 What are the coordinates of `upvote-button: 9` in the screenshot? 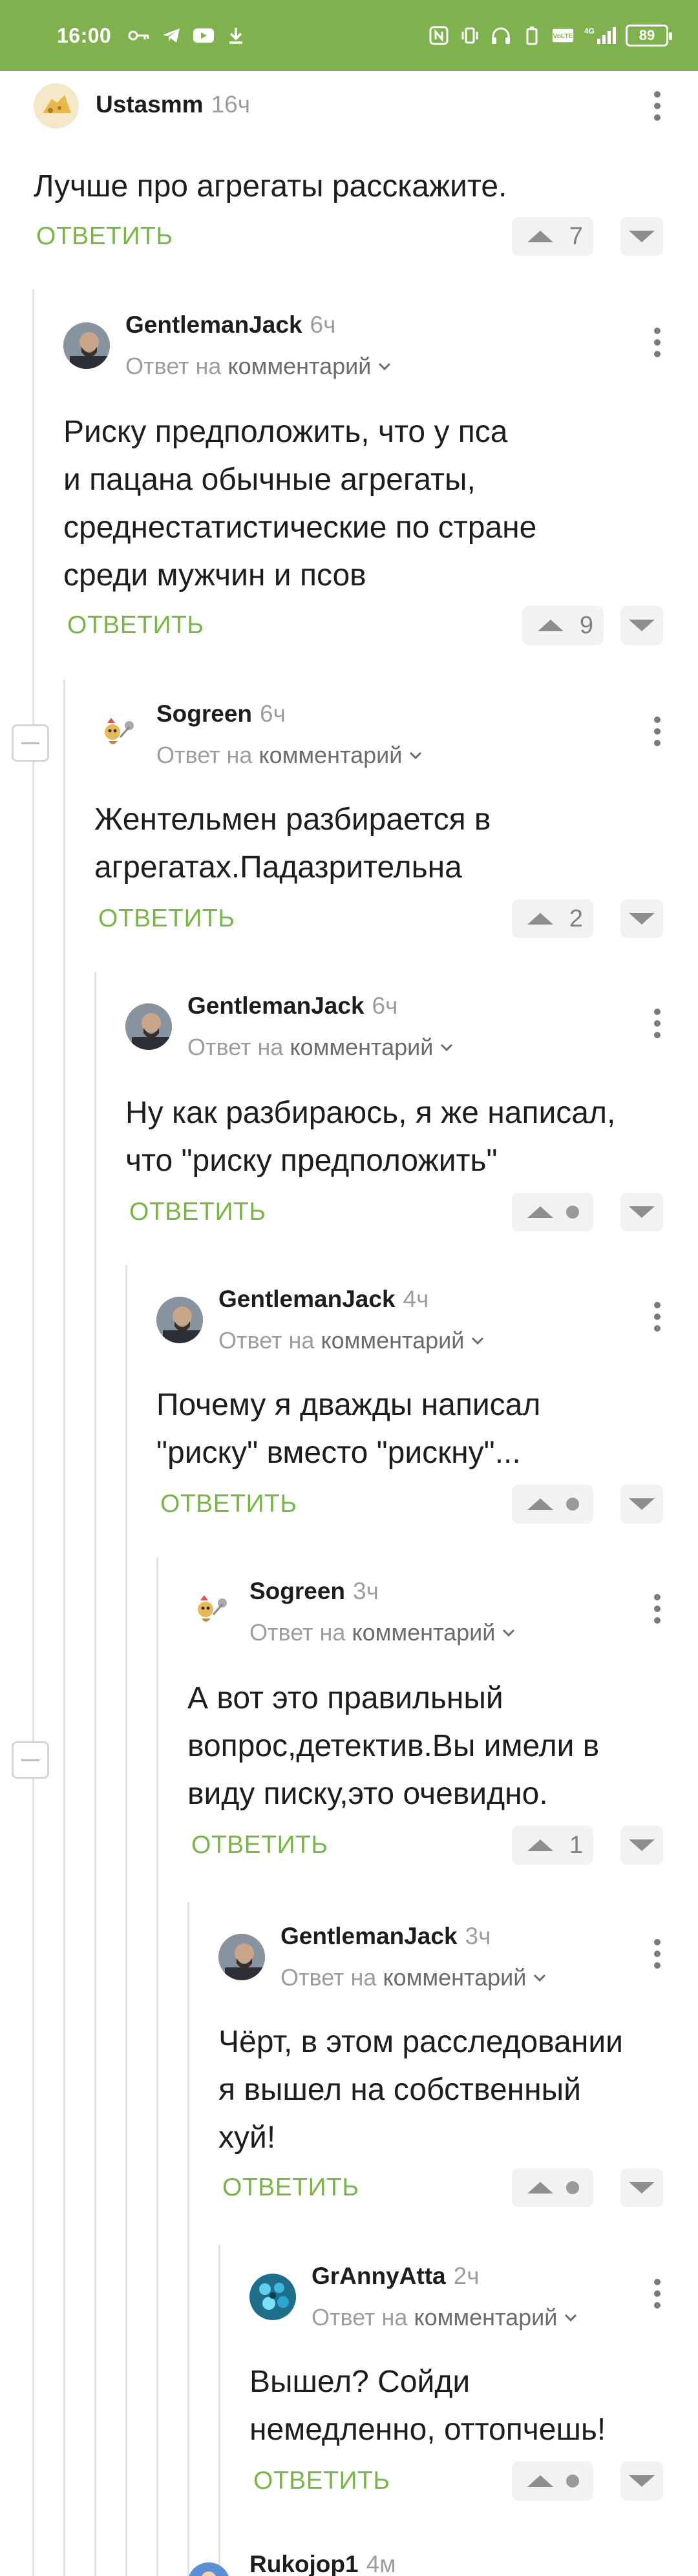 It's located at (563, 625).